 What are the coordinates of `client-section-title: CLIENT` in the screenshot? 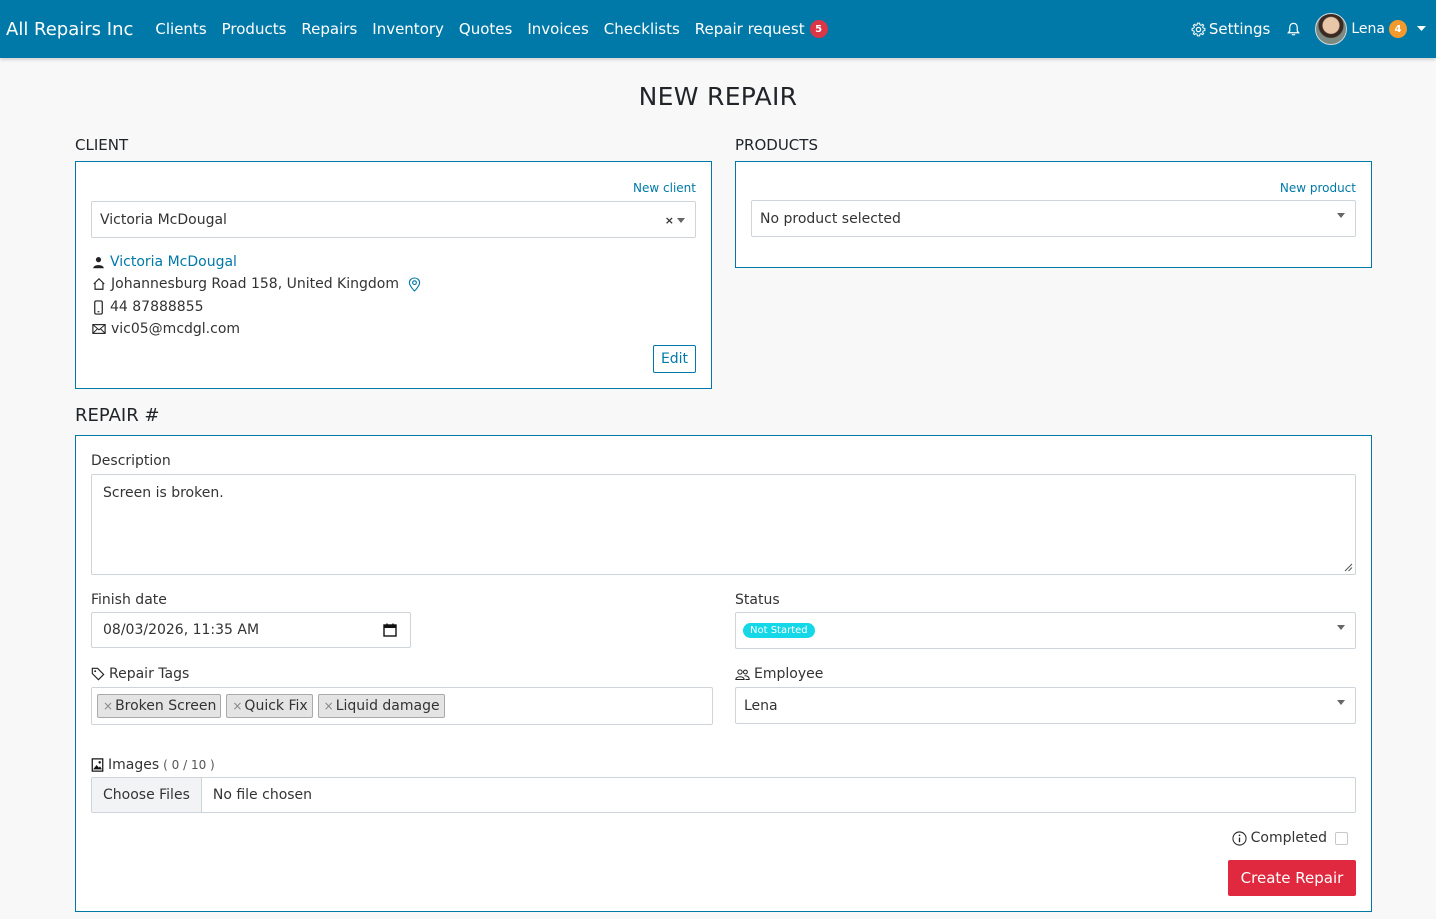 It's located at (102, 145).